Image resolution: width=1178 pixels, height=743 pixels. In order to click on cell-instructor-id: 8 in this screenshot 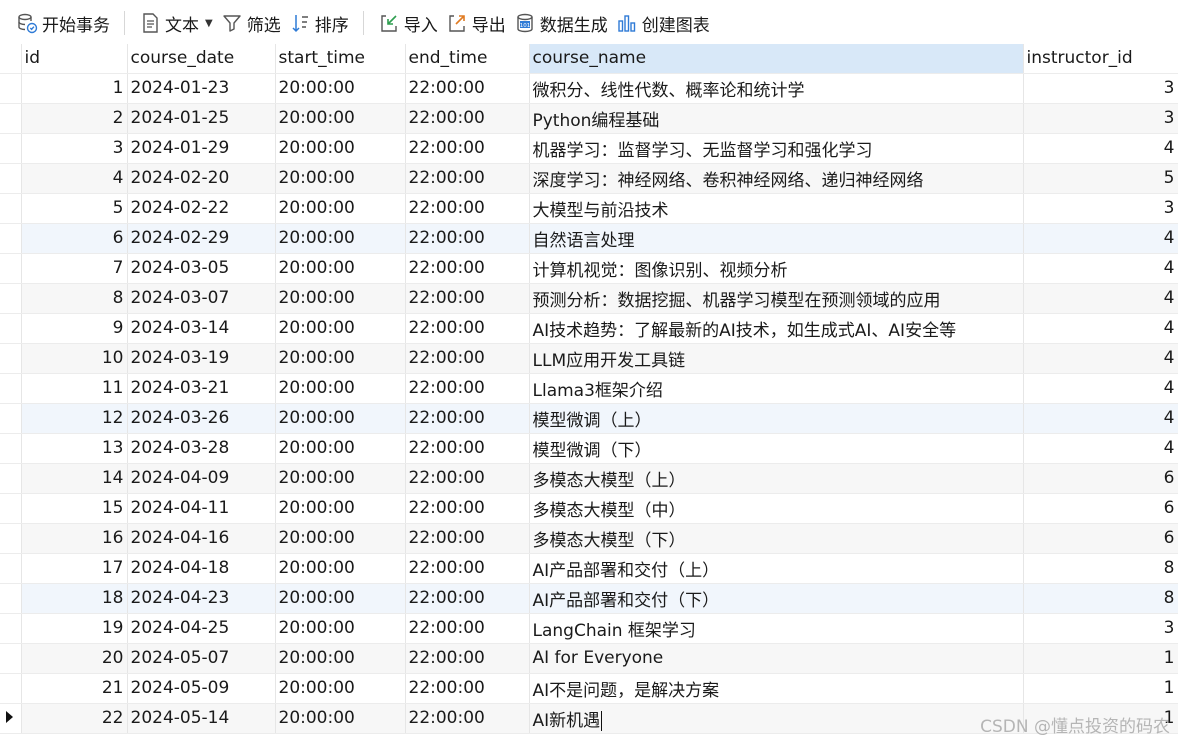, I will do `click(1100, 568)`.